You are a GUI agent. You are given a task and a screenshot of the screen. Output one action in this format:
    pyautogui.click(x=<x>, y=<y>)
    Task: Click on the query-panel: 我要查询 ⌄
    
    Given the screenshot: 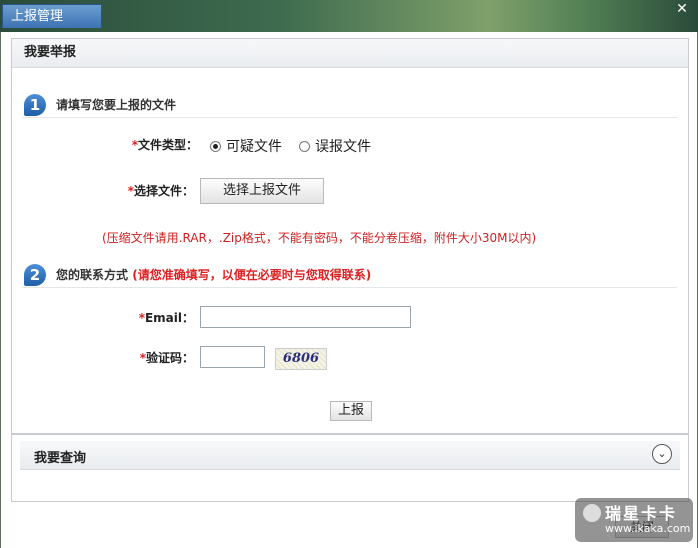 What is the action you would take?
    pyautogui.click(x=350, y=468)
    